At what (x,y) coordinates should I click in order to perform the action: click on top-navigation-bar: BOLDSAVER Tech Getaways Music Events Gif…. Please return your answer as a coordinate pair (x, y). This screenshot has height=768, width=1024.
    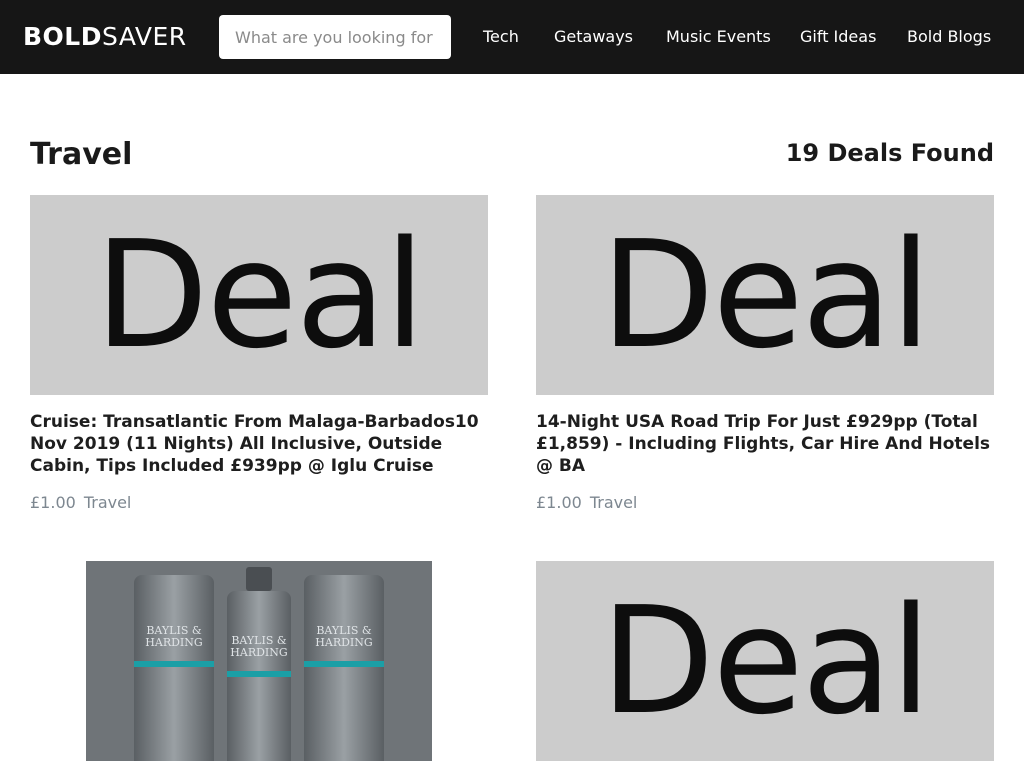
    Looking at the image, I should click on (512, 37).